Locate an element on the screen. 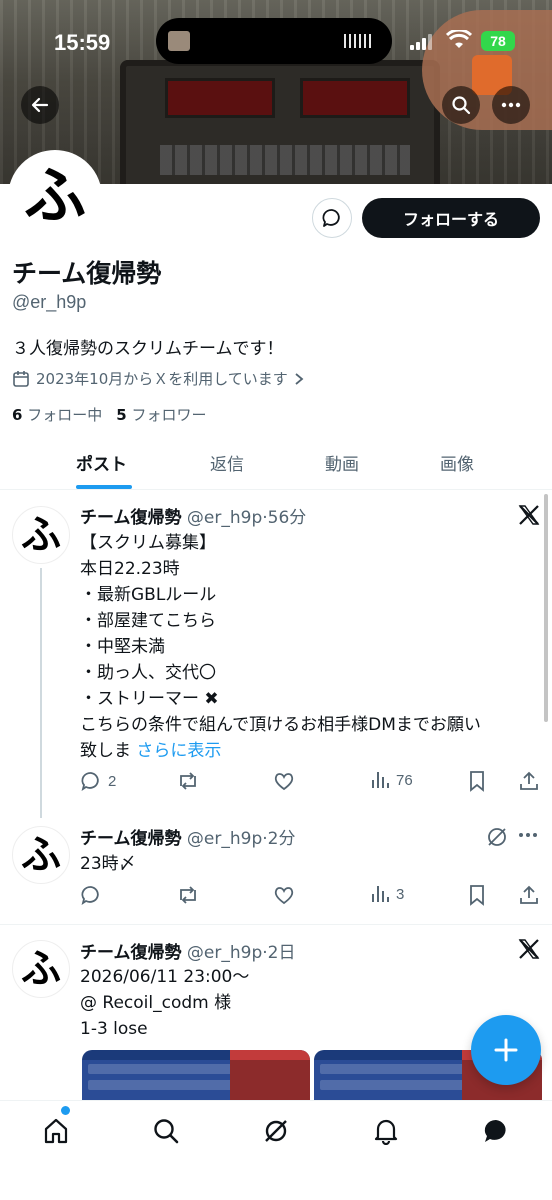  tab-replies: 返信 is located at coordinates (227, 462).